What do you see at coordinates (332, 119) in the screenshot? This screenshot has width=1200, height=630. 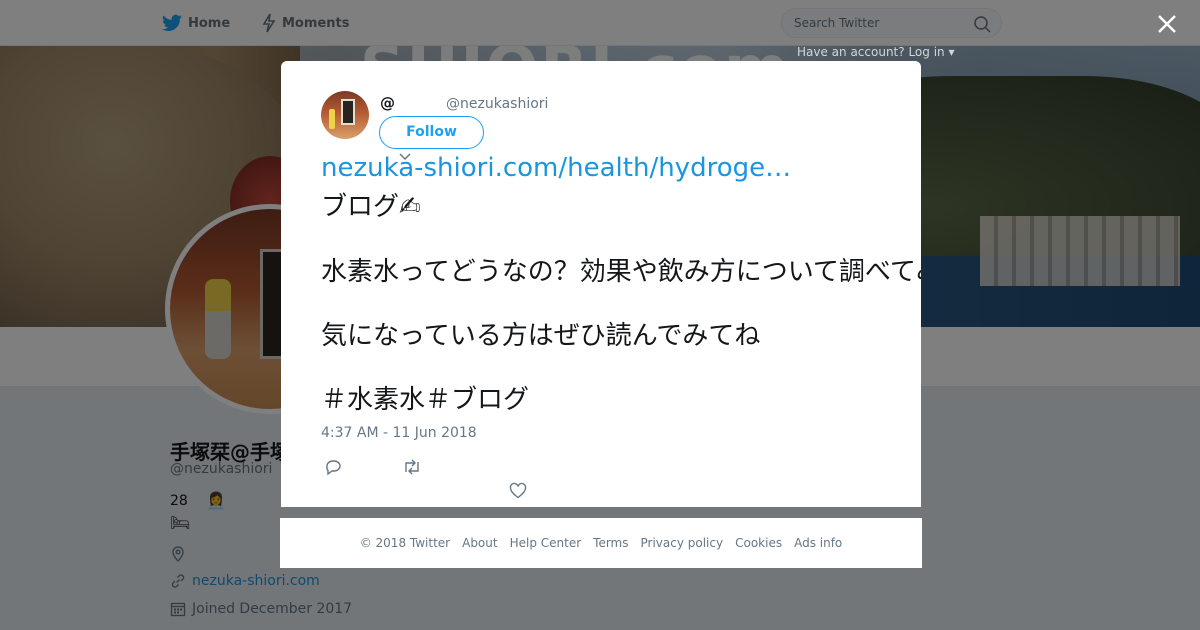 I see `tweet-avatar-person` at bounding box center [332, 119].